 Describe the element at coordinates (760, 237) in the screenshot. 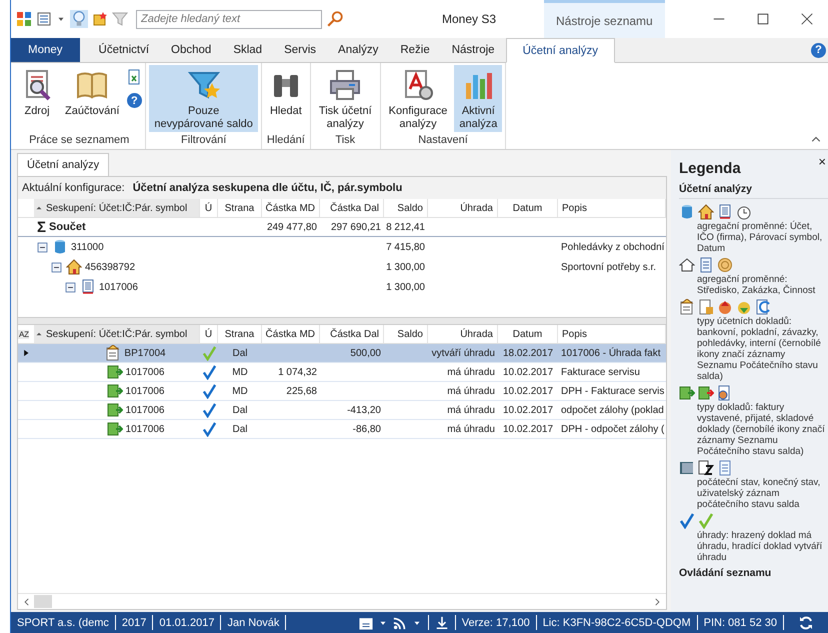

I see `legend-text: agregační proměnné: Účet, IČO (firma), Párovací symbol, Datum` at that location.